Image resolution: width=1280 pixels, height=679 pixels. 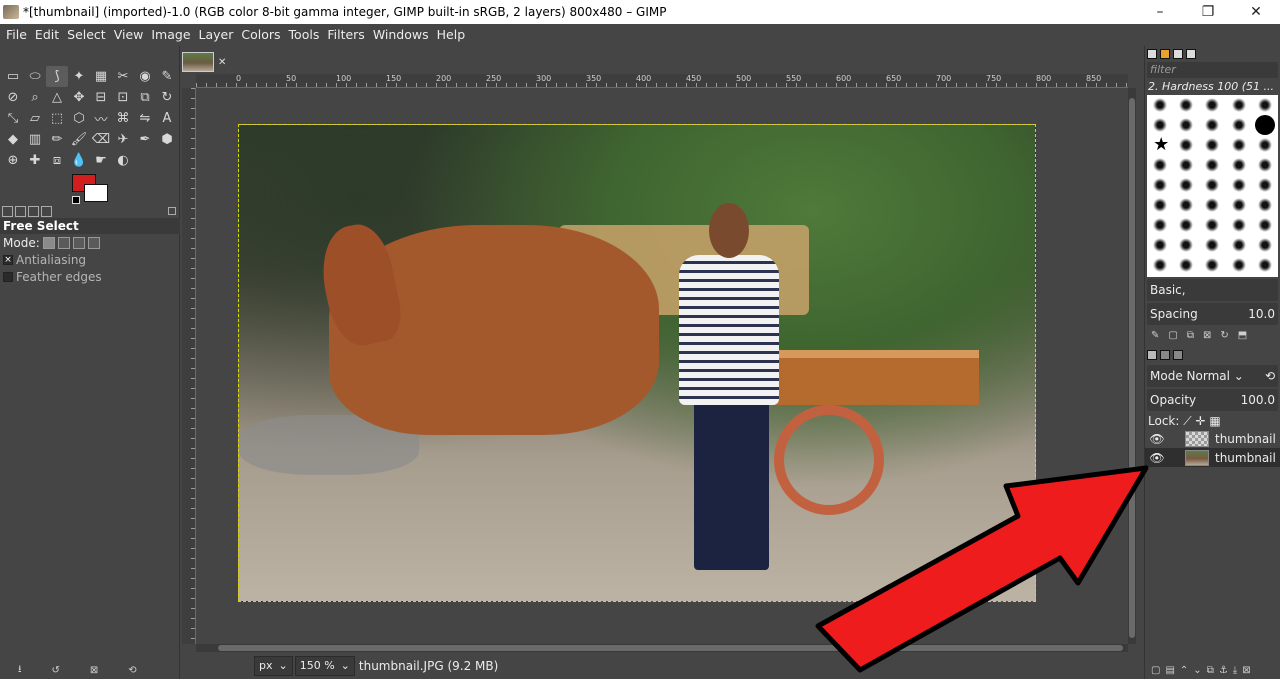 What do you see at coordinates (79, 97) in the screenshot?
I see `move-tool-icon: ✥` at bounding box center [79, 97].